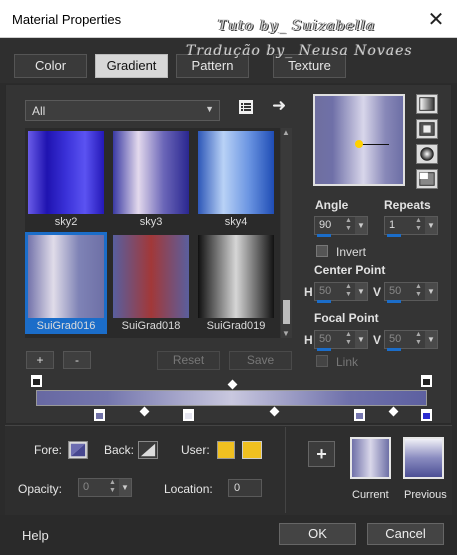  I want to click on tab-color: Color, so click(50, 66).